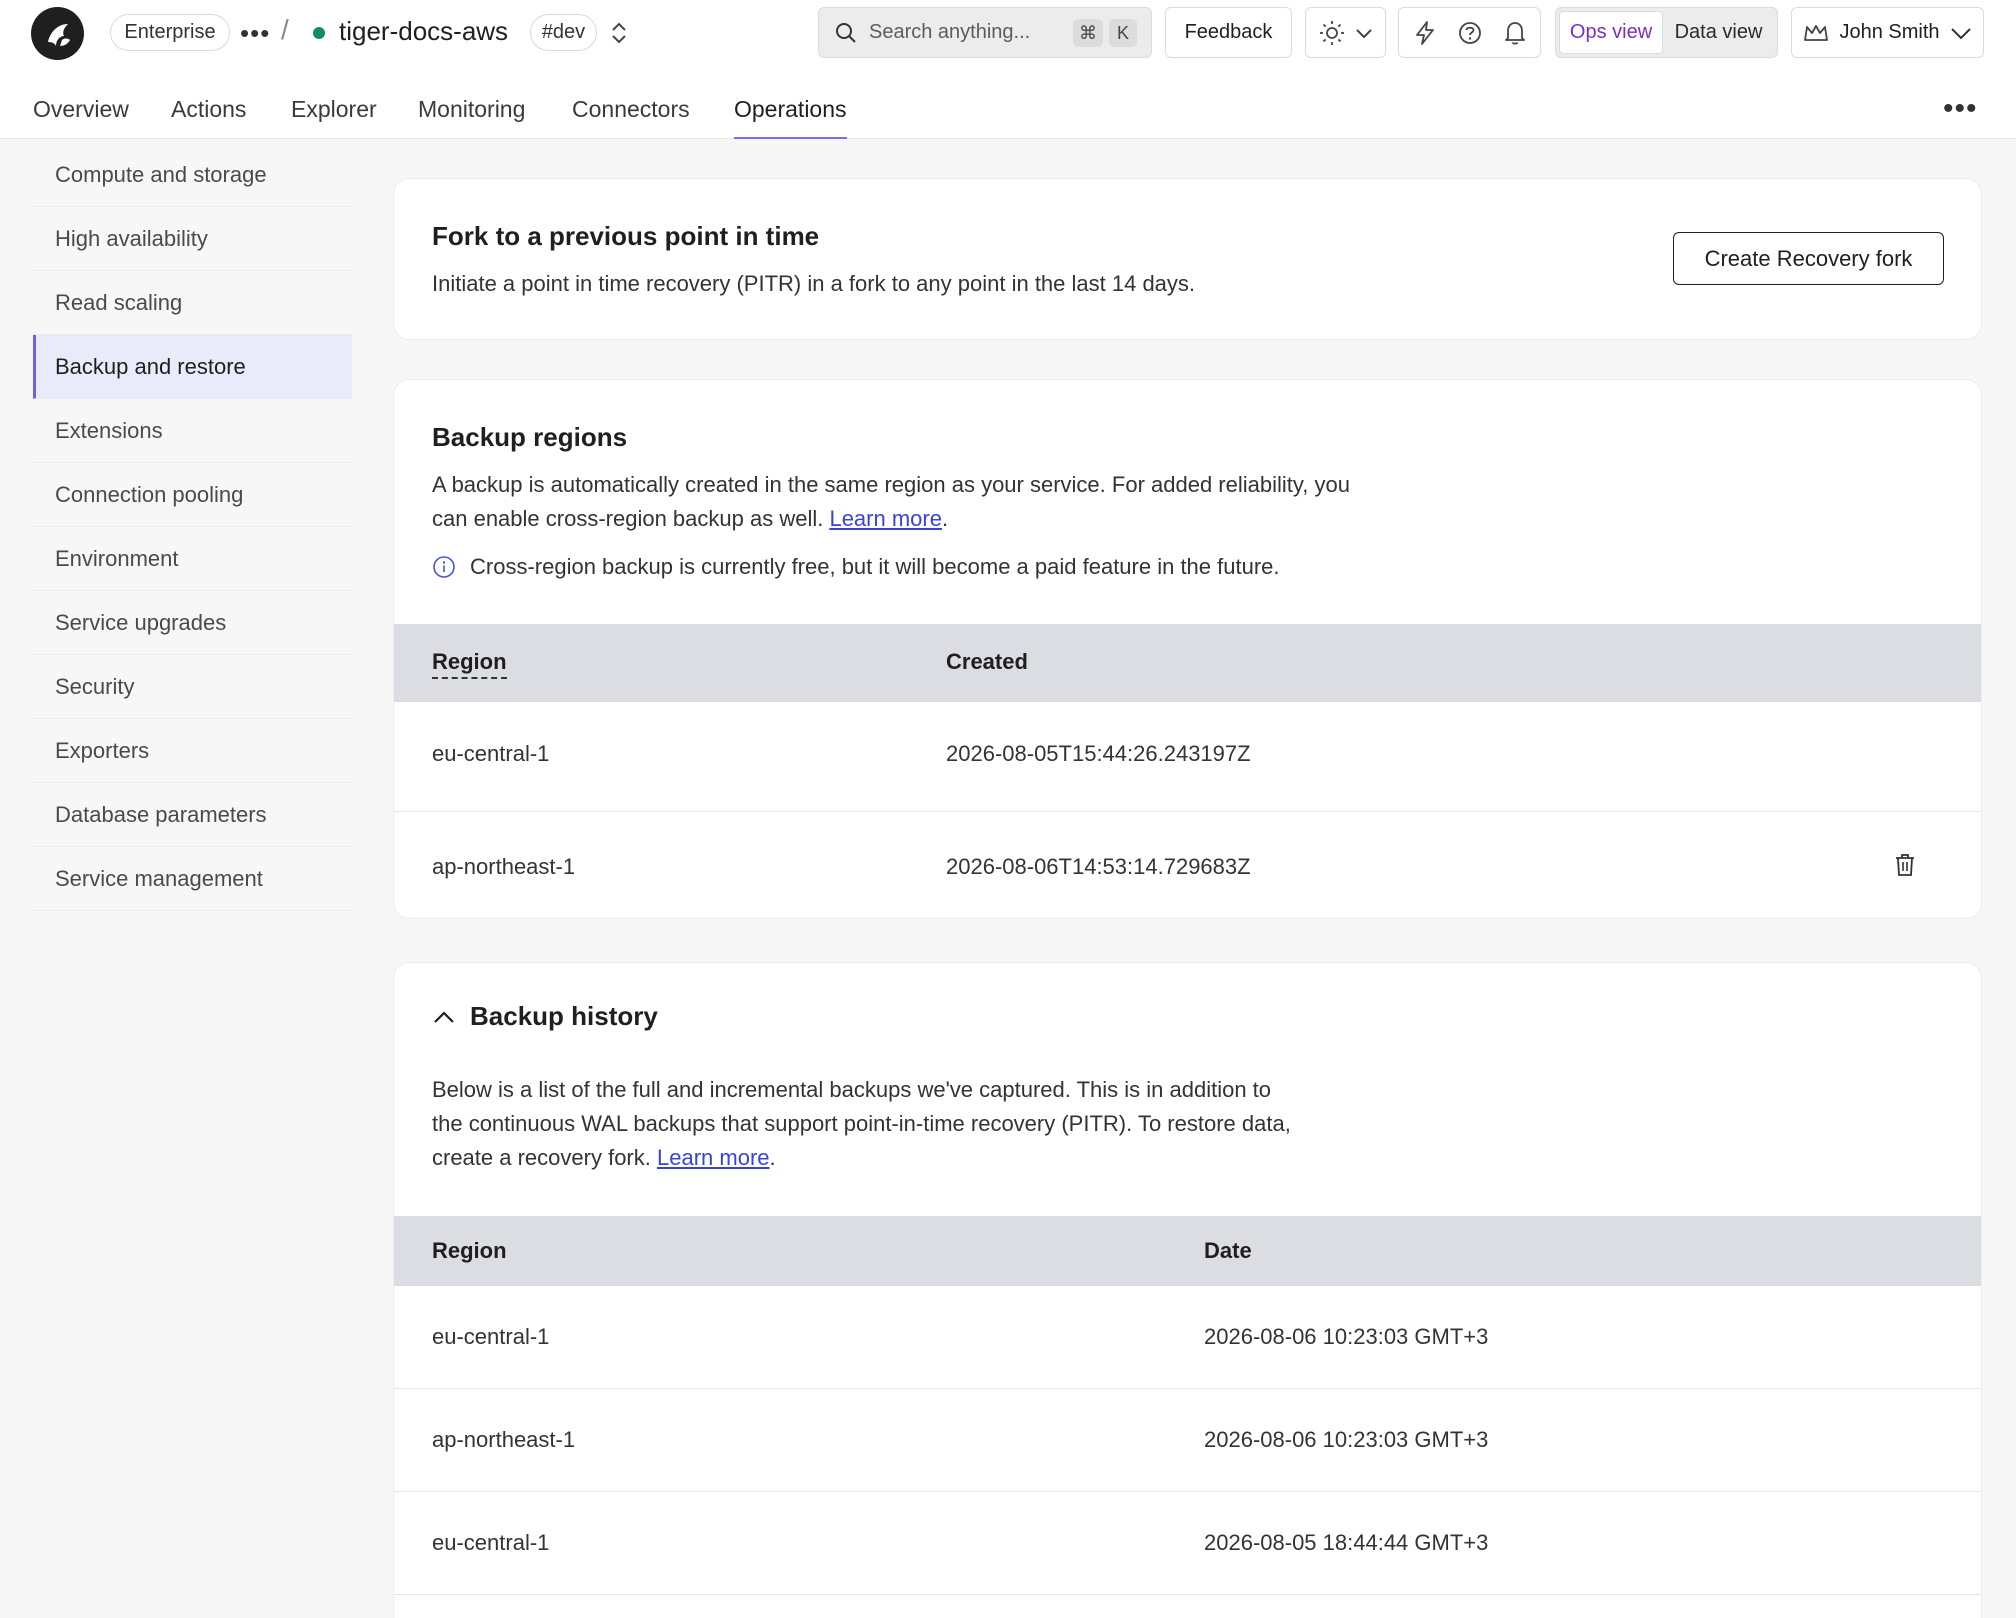 The width and height of the screenshot is (2016, 1618). I want to click on ops-view-button: Ops view, so click(1611, 32).